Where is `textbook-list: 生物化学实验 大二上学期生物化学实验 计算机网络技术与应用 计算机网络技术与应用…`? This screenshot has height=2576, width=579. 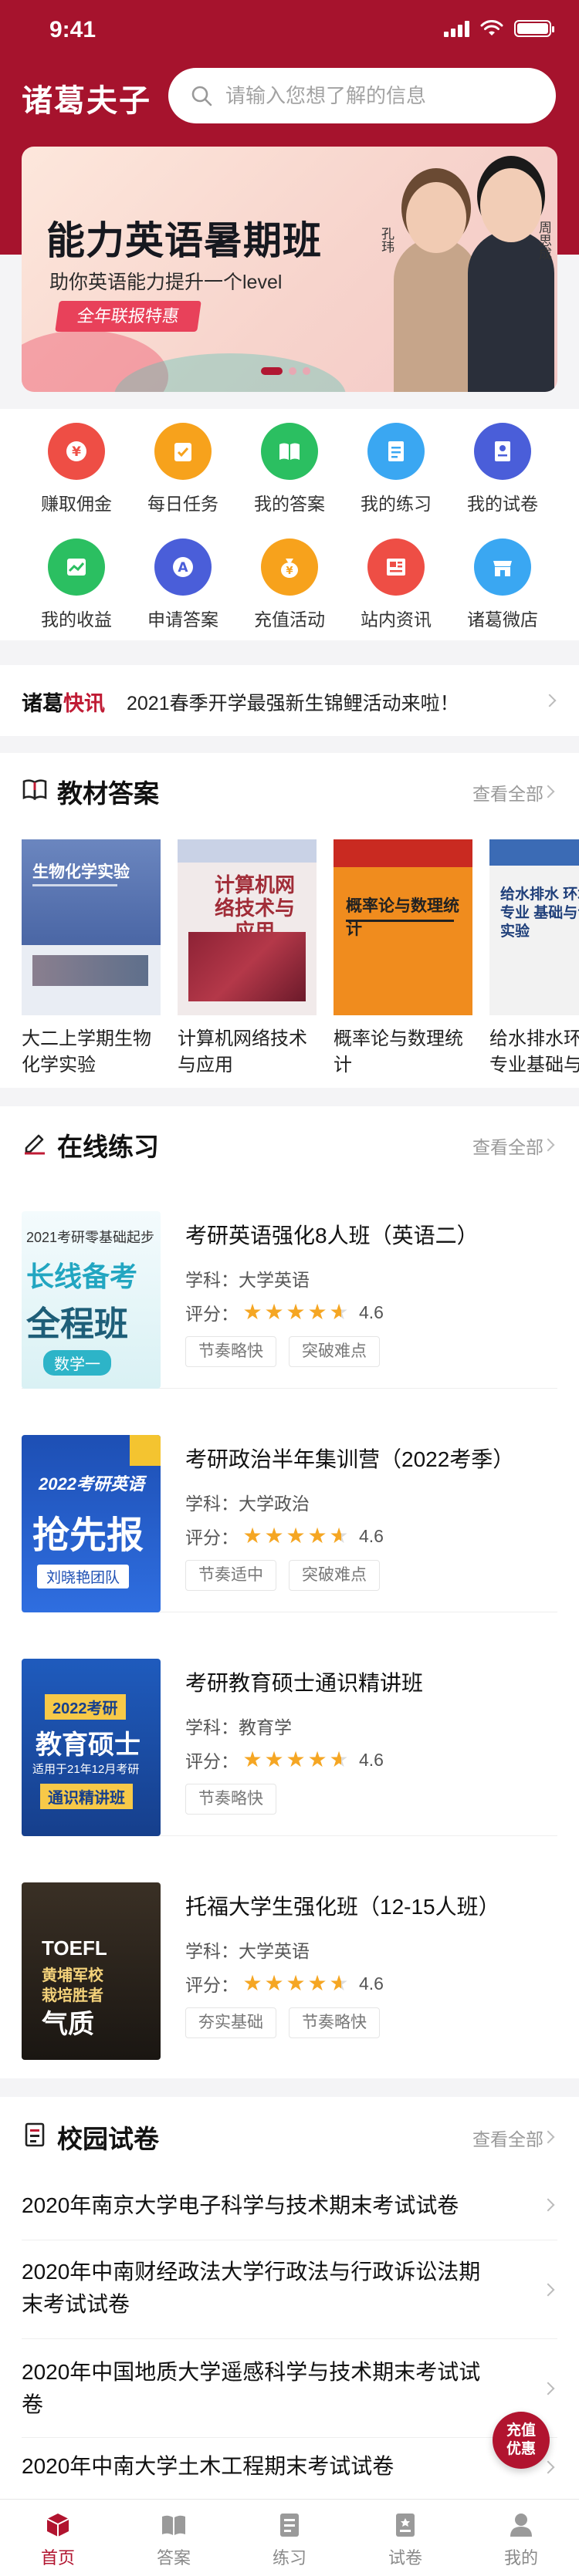 textbook-list: 生物化学实验 大二上学期生物化学实验 计算机网络技术与应用 计算机网络技术与应用… is located at coordinates (300, 959).